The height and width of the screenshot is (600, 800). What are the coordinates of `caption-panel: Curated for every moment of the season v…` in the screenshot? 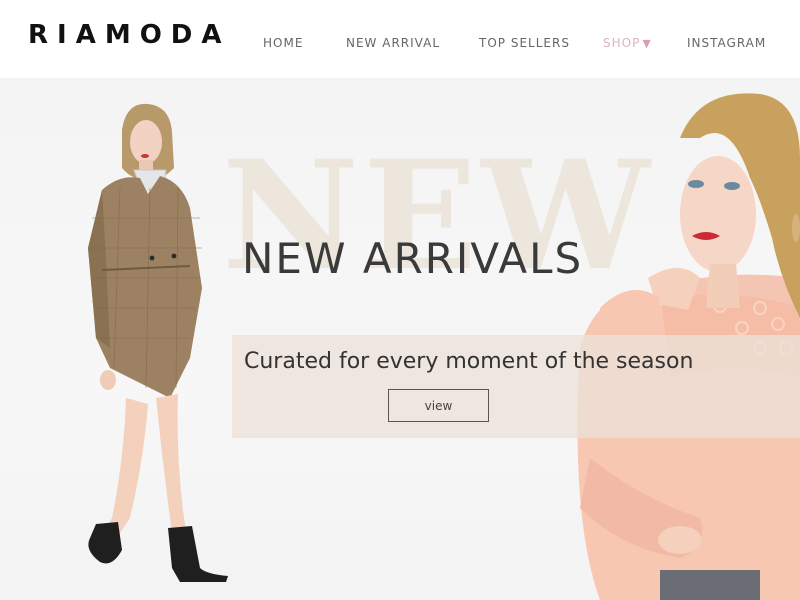 It's located at (516, 386).